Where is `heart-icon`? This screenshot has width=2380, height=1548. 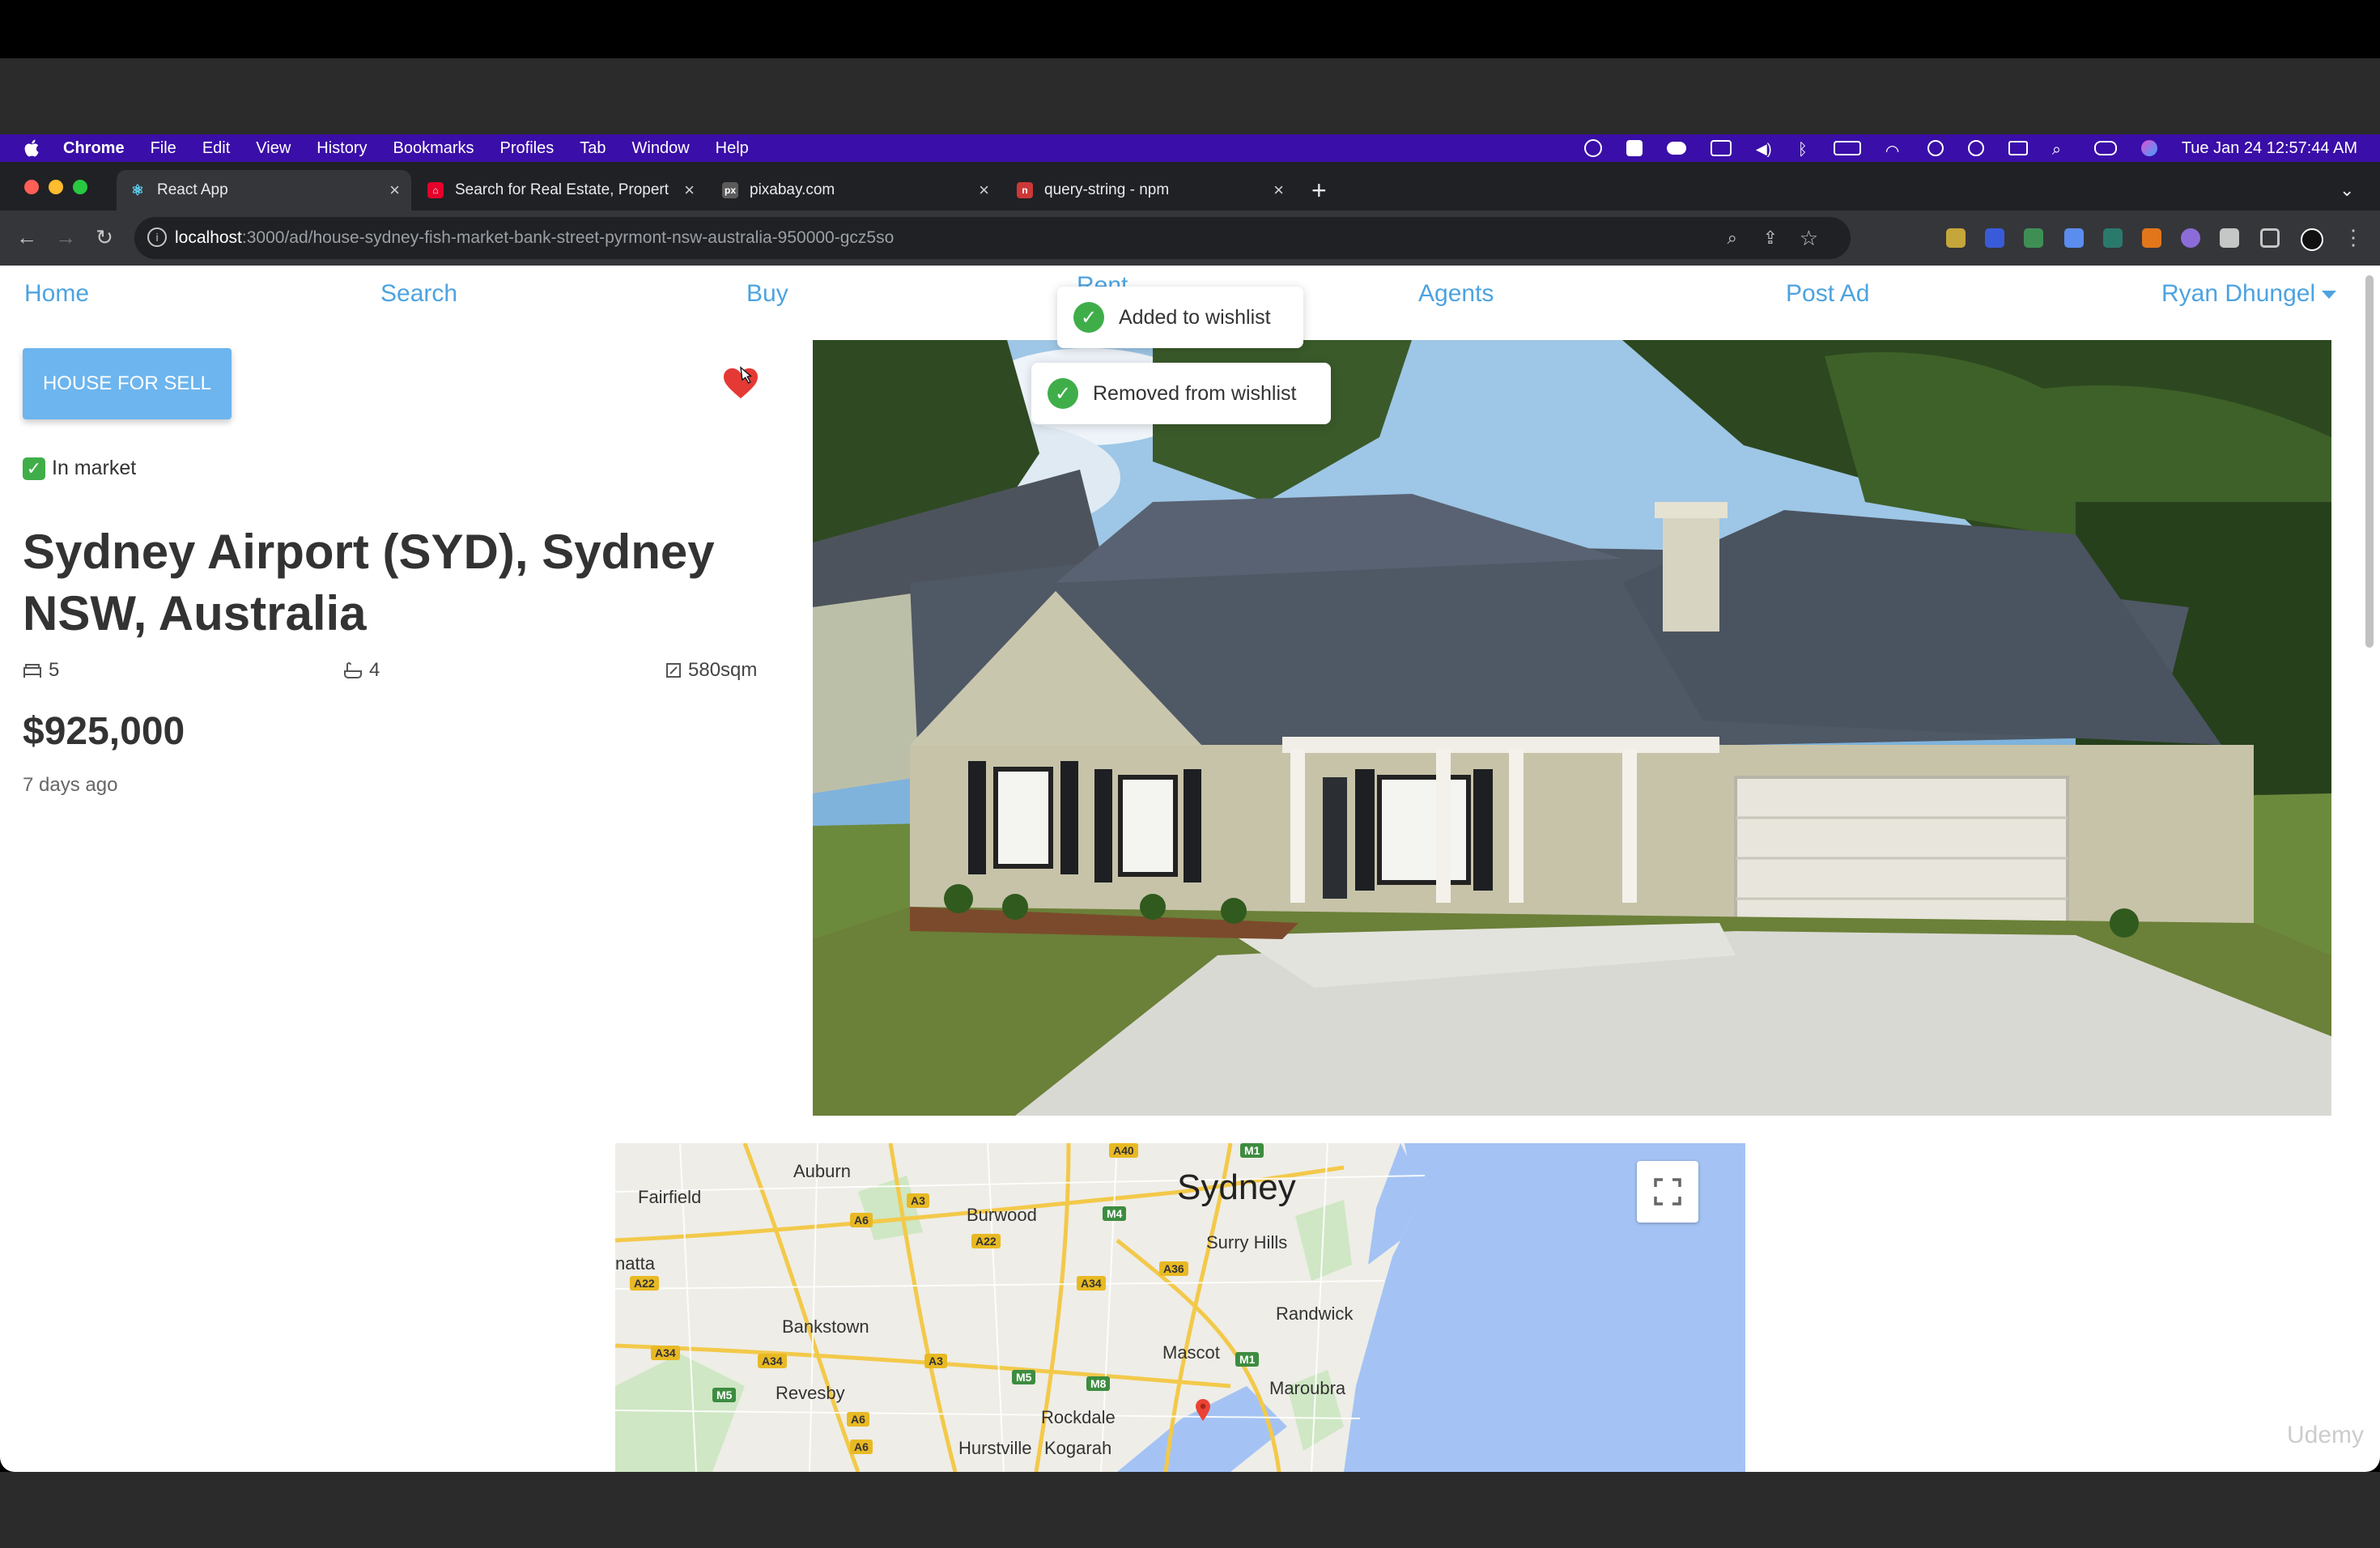
heart-icon is located at coordinates (740, 383).